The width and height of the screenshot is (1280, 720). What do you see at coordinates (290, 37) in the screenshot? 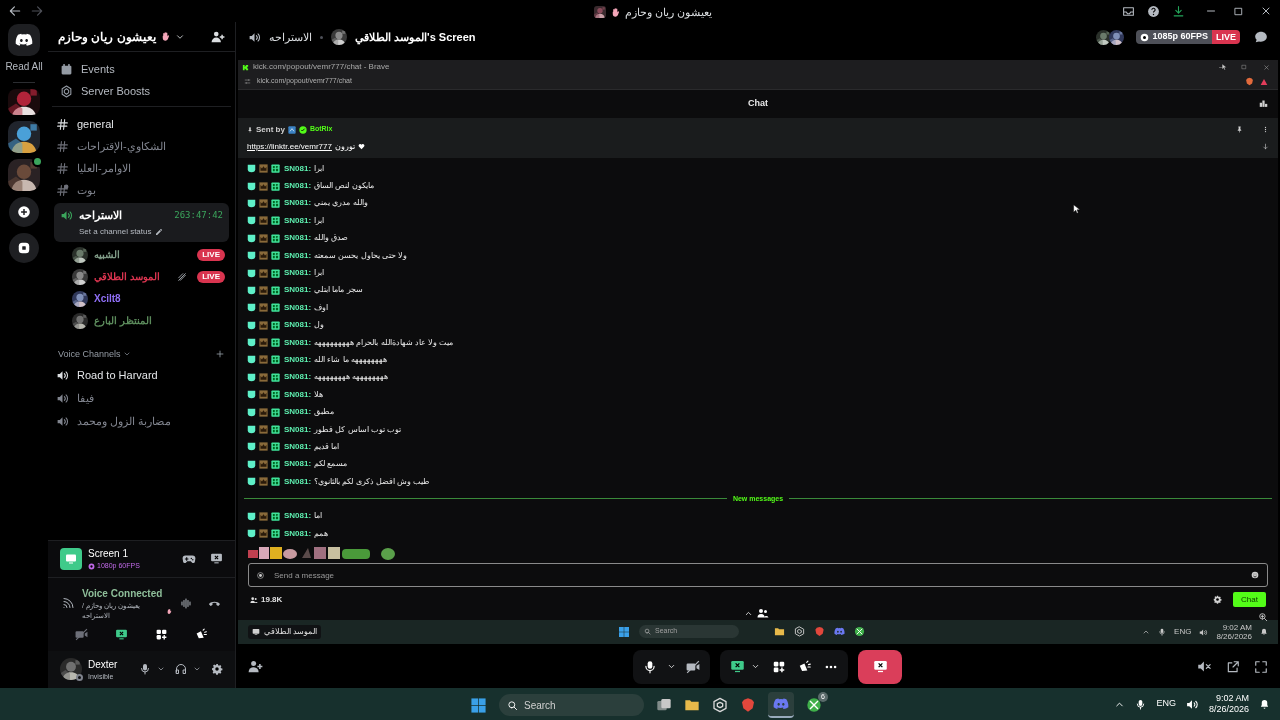
I see `channel-name: الاستراحه` at bounding box center [290, 37].